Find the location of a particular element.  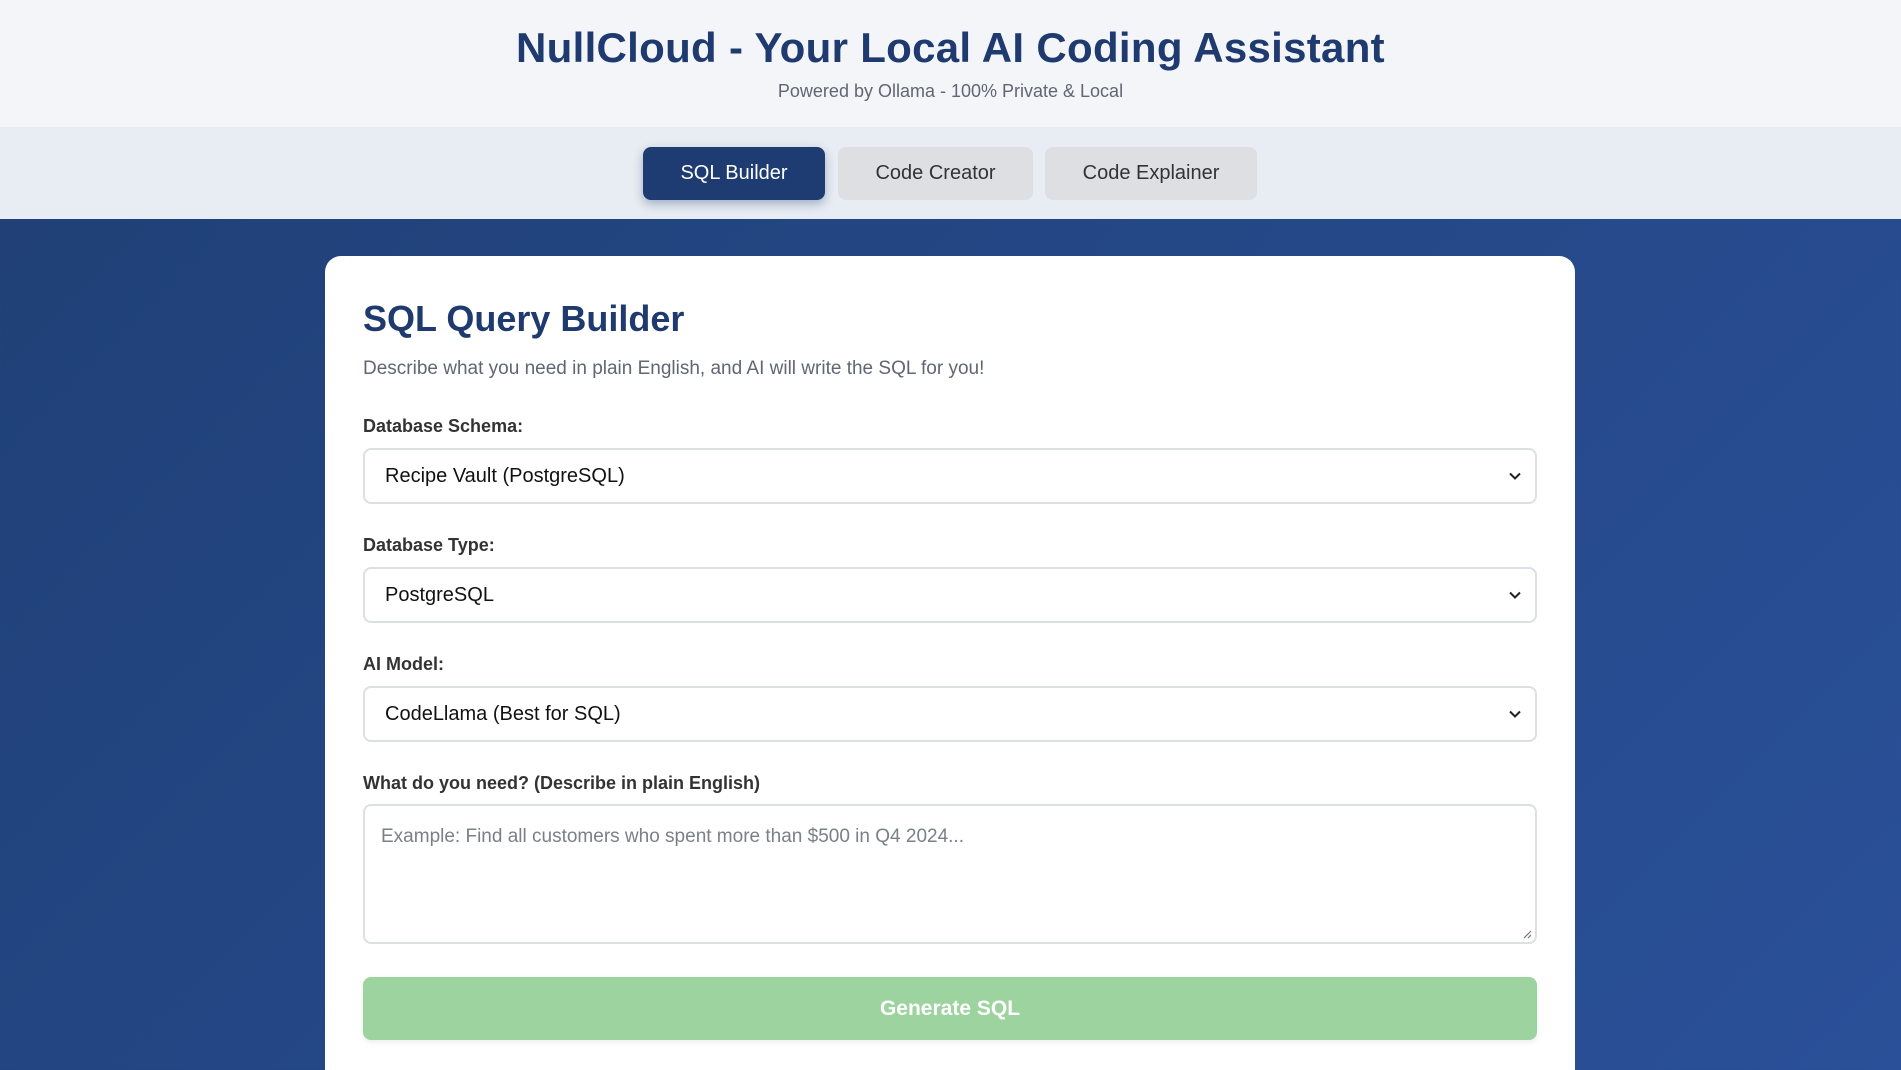

model-select-value: CodeLlama (Best for SQL) is located at coordinates (503, 713).